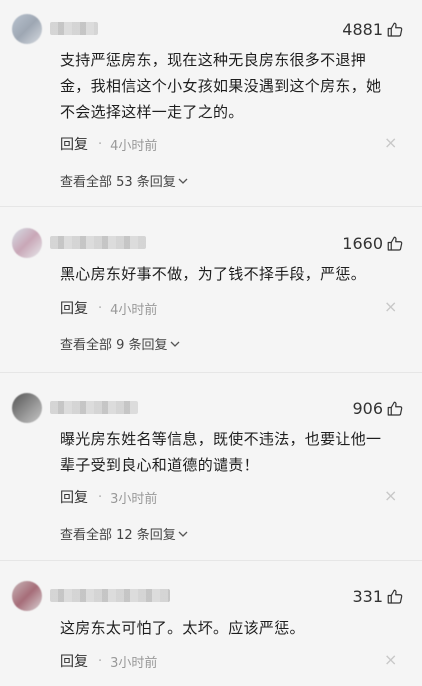 This screenshot has width=422, height=686. Describe the element at coordinates (221, 452) in the screenshot. I see `comment-text: 曝光房东姓名等信息，既使不违法，也要让他一 辈子受到良心和道德的谴责！` at that location.